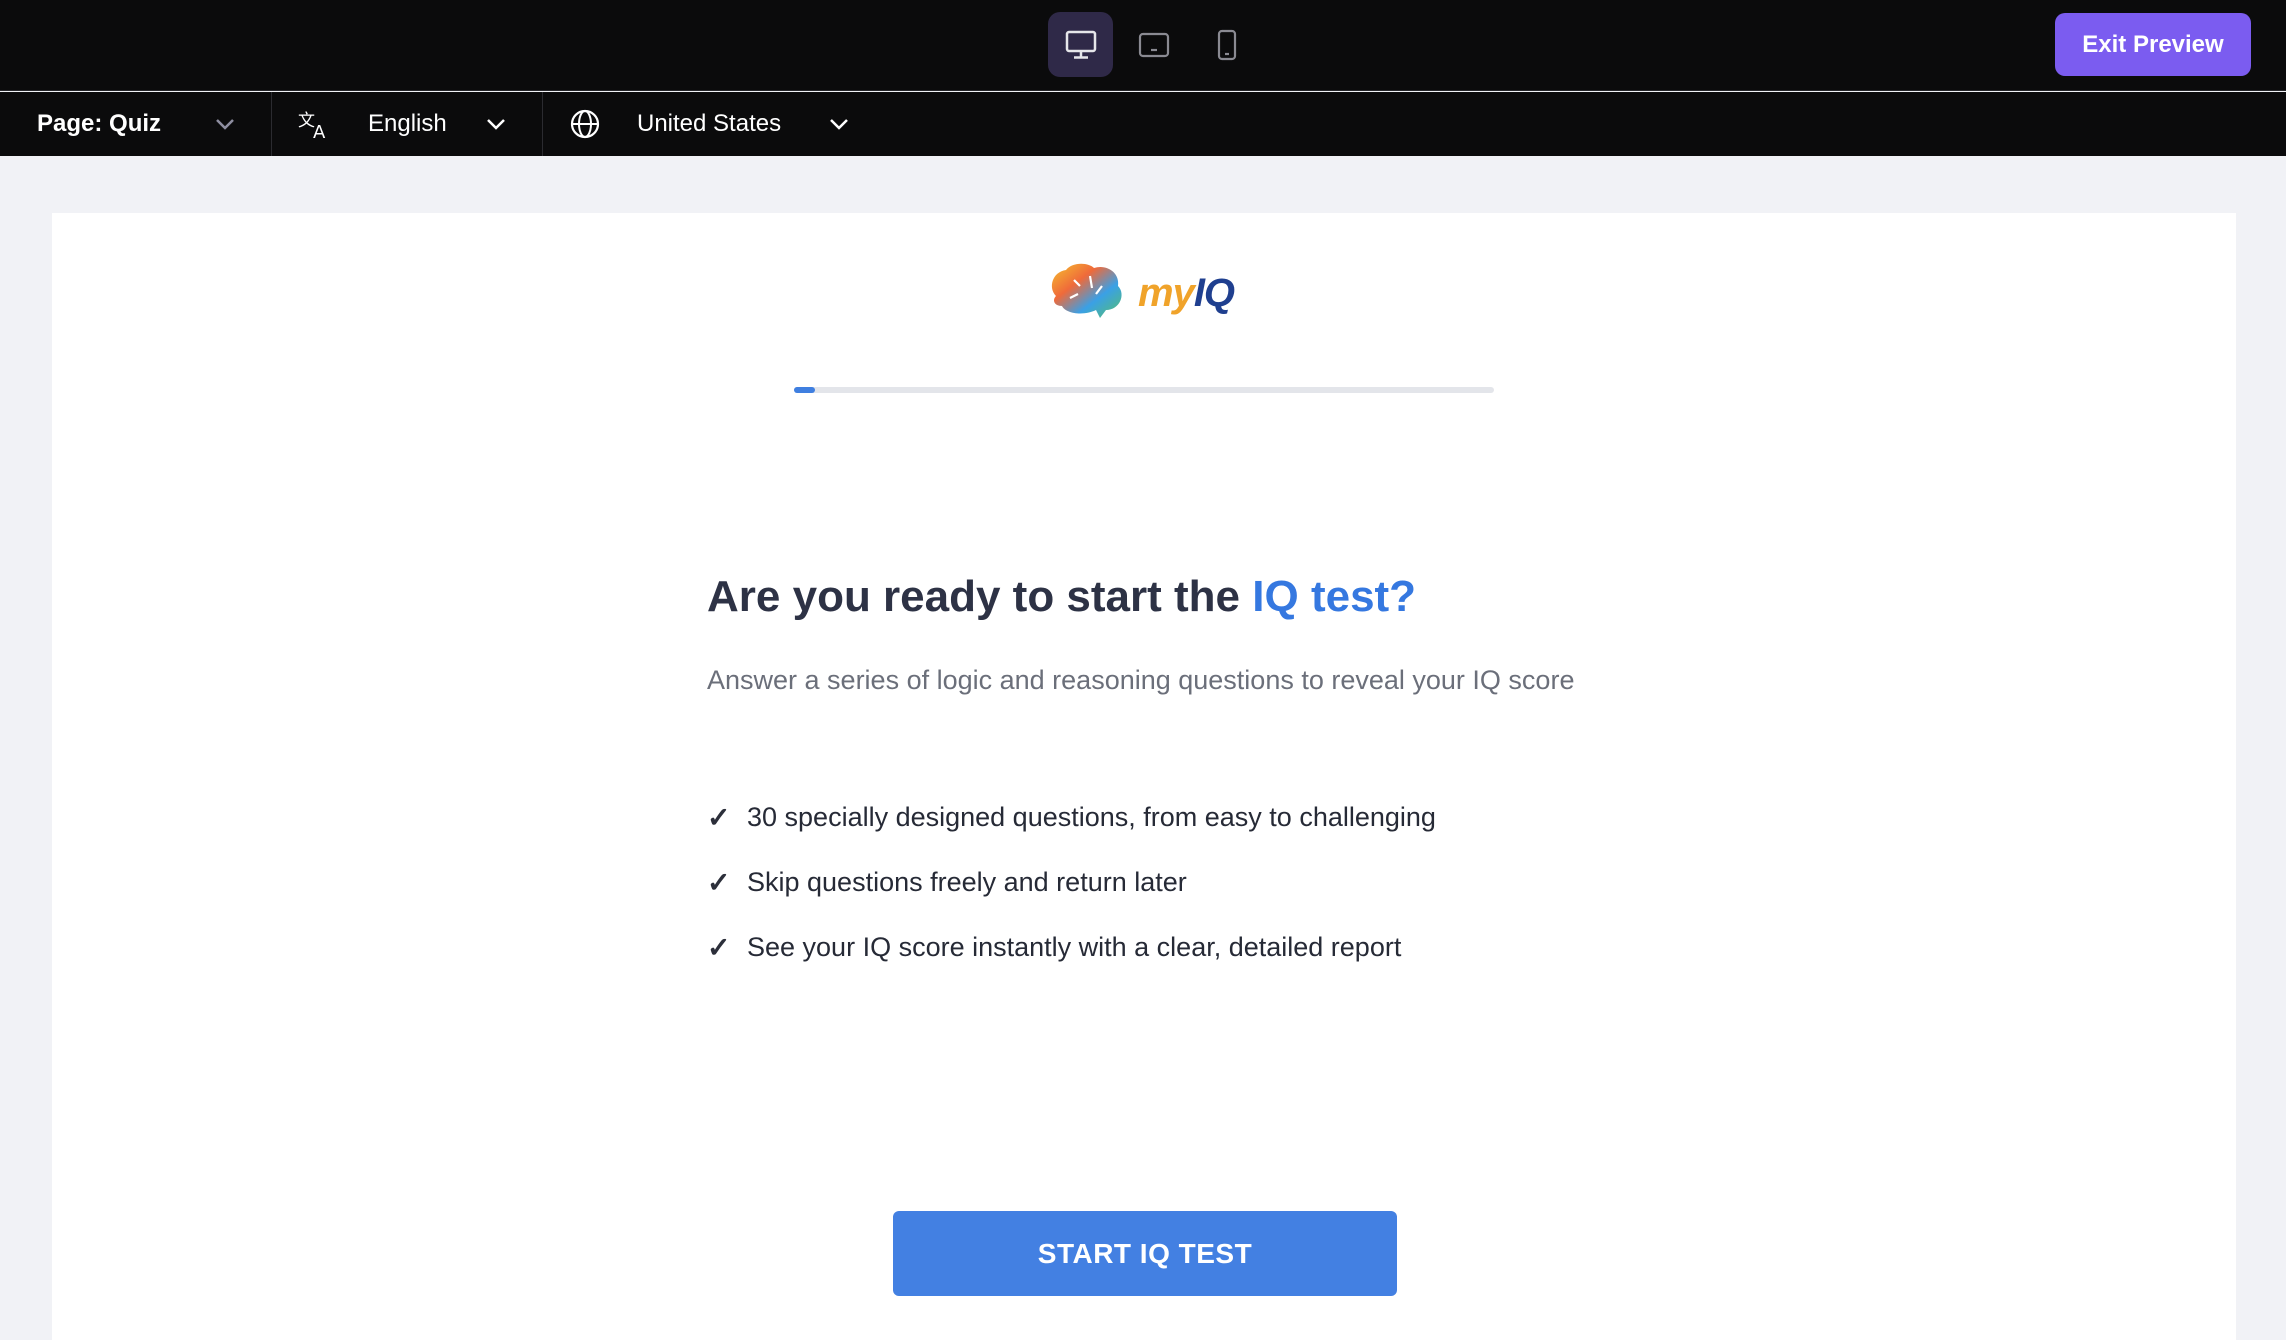  I want to click on myiq-logo: myIQ, so click(1144, 293).